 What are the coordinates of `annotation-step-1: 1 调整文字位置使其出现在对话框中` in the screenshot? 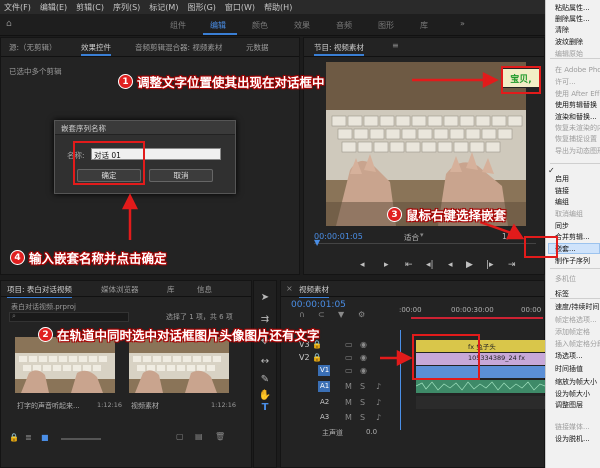 It's located at (221, 81).